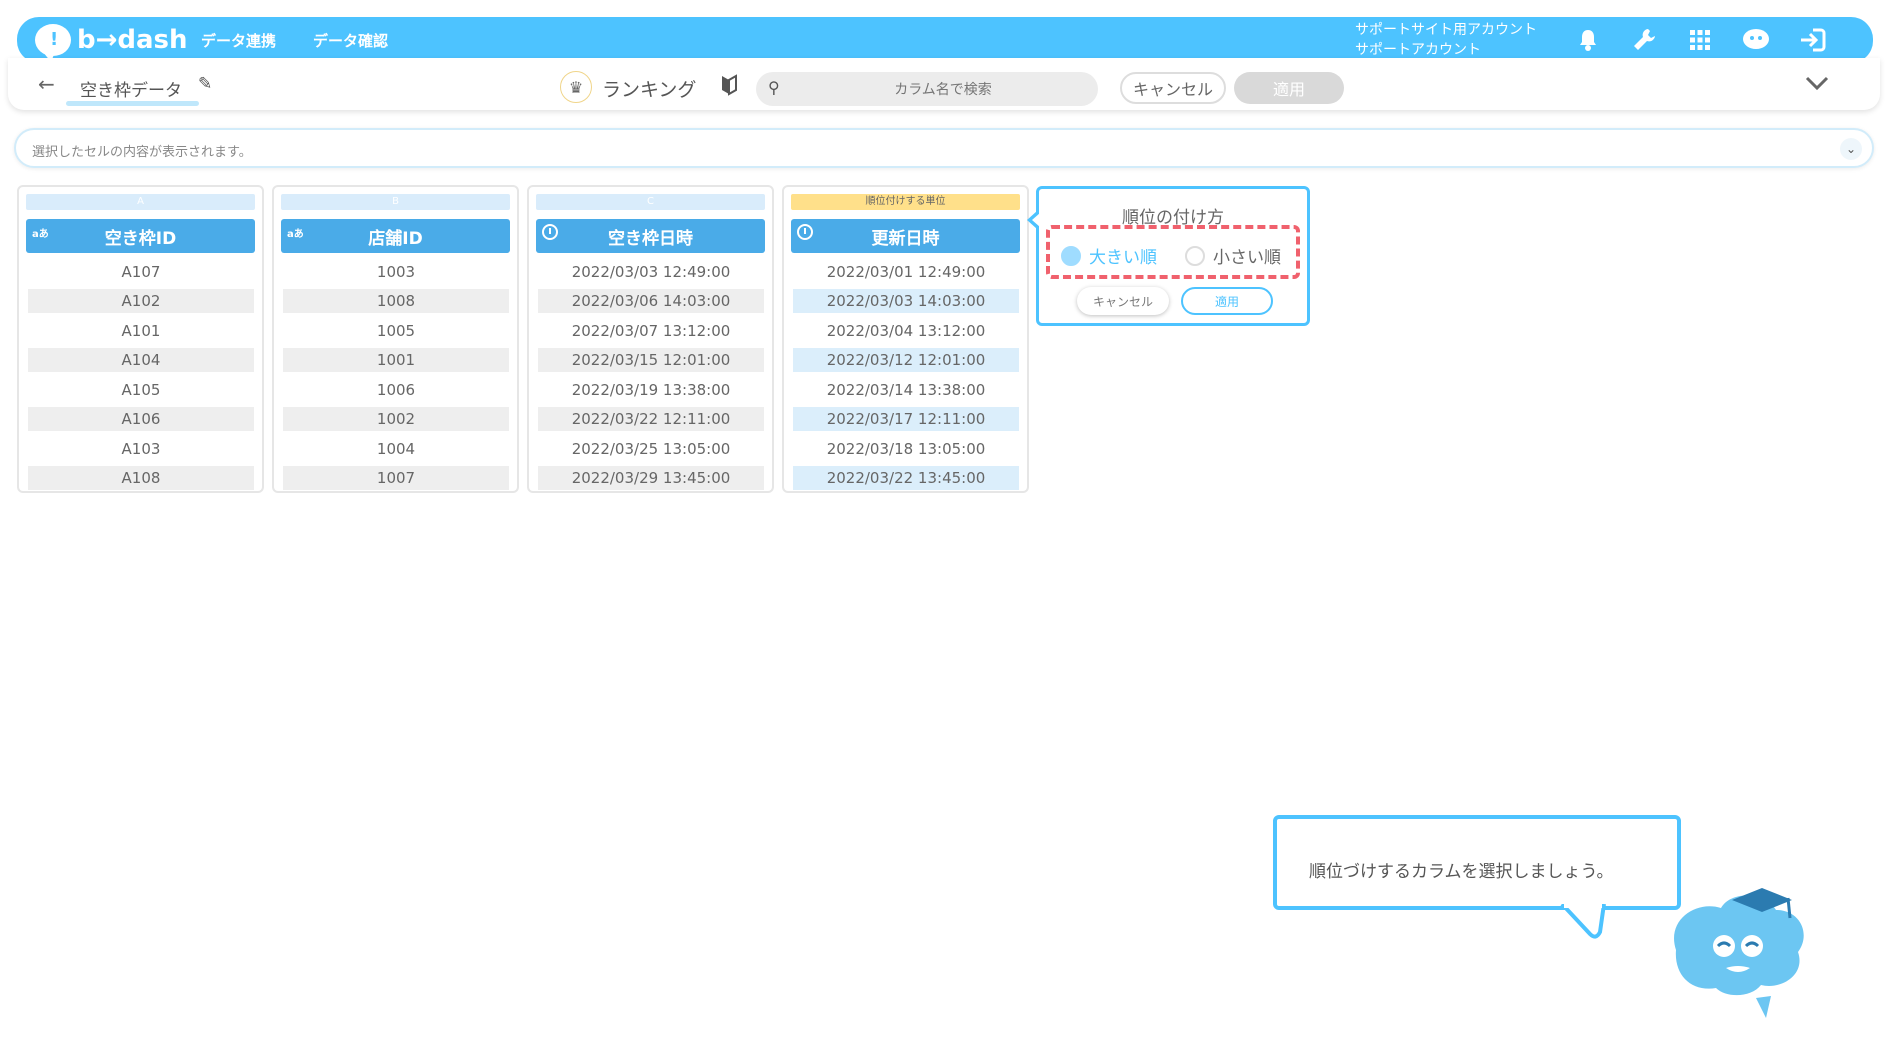 Image resolution: width=1890 pixels, height=1063 pixels. I want to click on back-arrow-icon: ←, so click(46, 84).